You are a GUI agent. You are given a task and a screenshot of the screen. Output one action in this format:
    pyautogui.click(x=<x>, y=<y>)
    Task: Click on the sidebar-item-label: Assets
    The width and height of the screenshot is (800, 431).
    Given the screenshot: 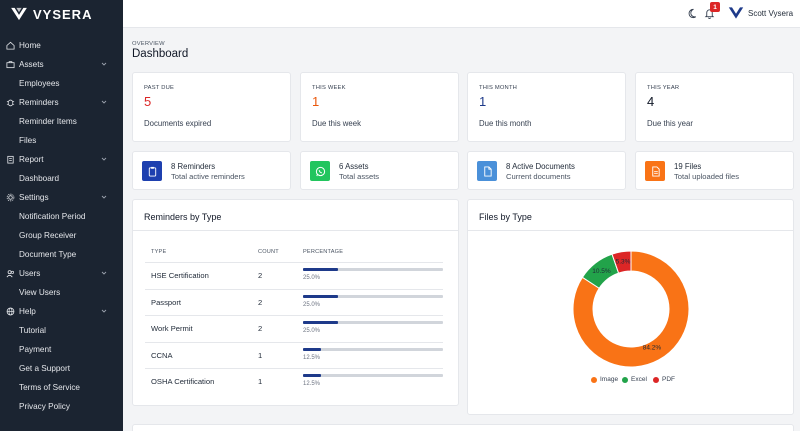 What is the action you would take?
    pyautogui.click(x=31, y=64)
    